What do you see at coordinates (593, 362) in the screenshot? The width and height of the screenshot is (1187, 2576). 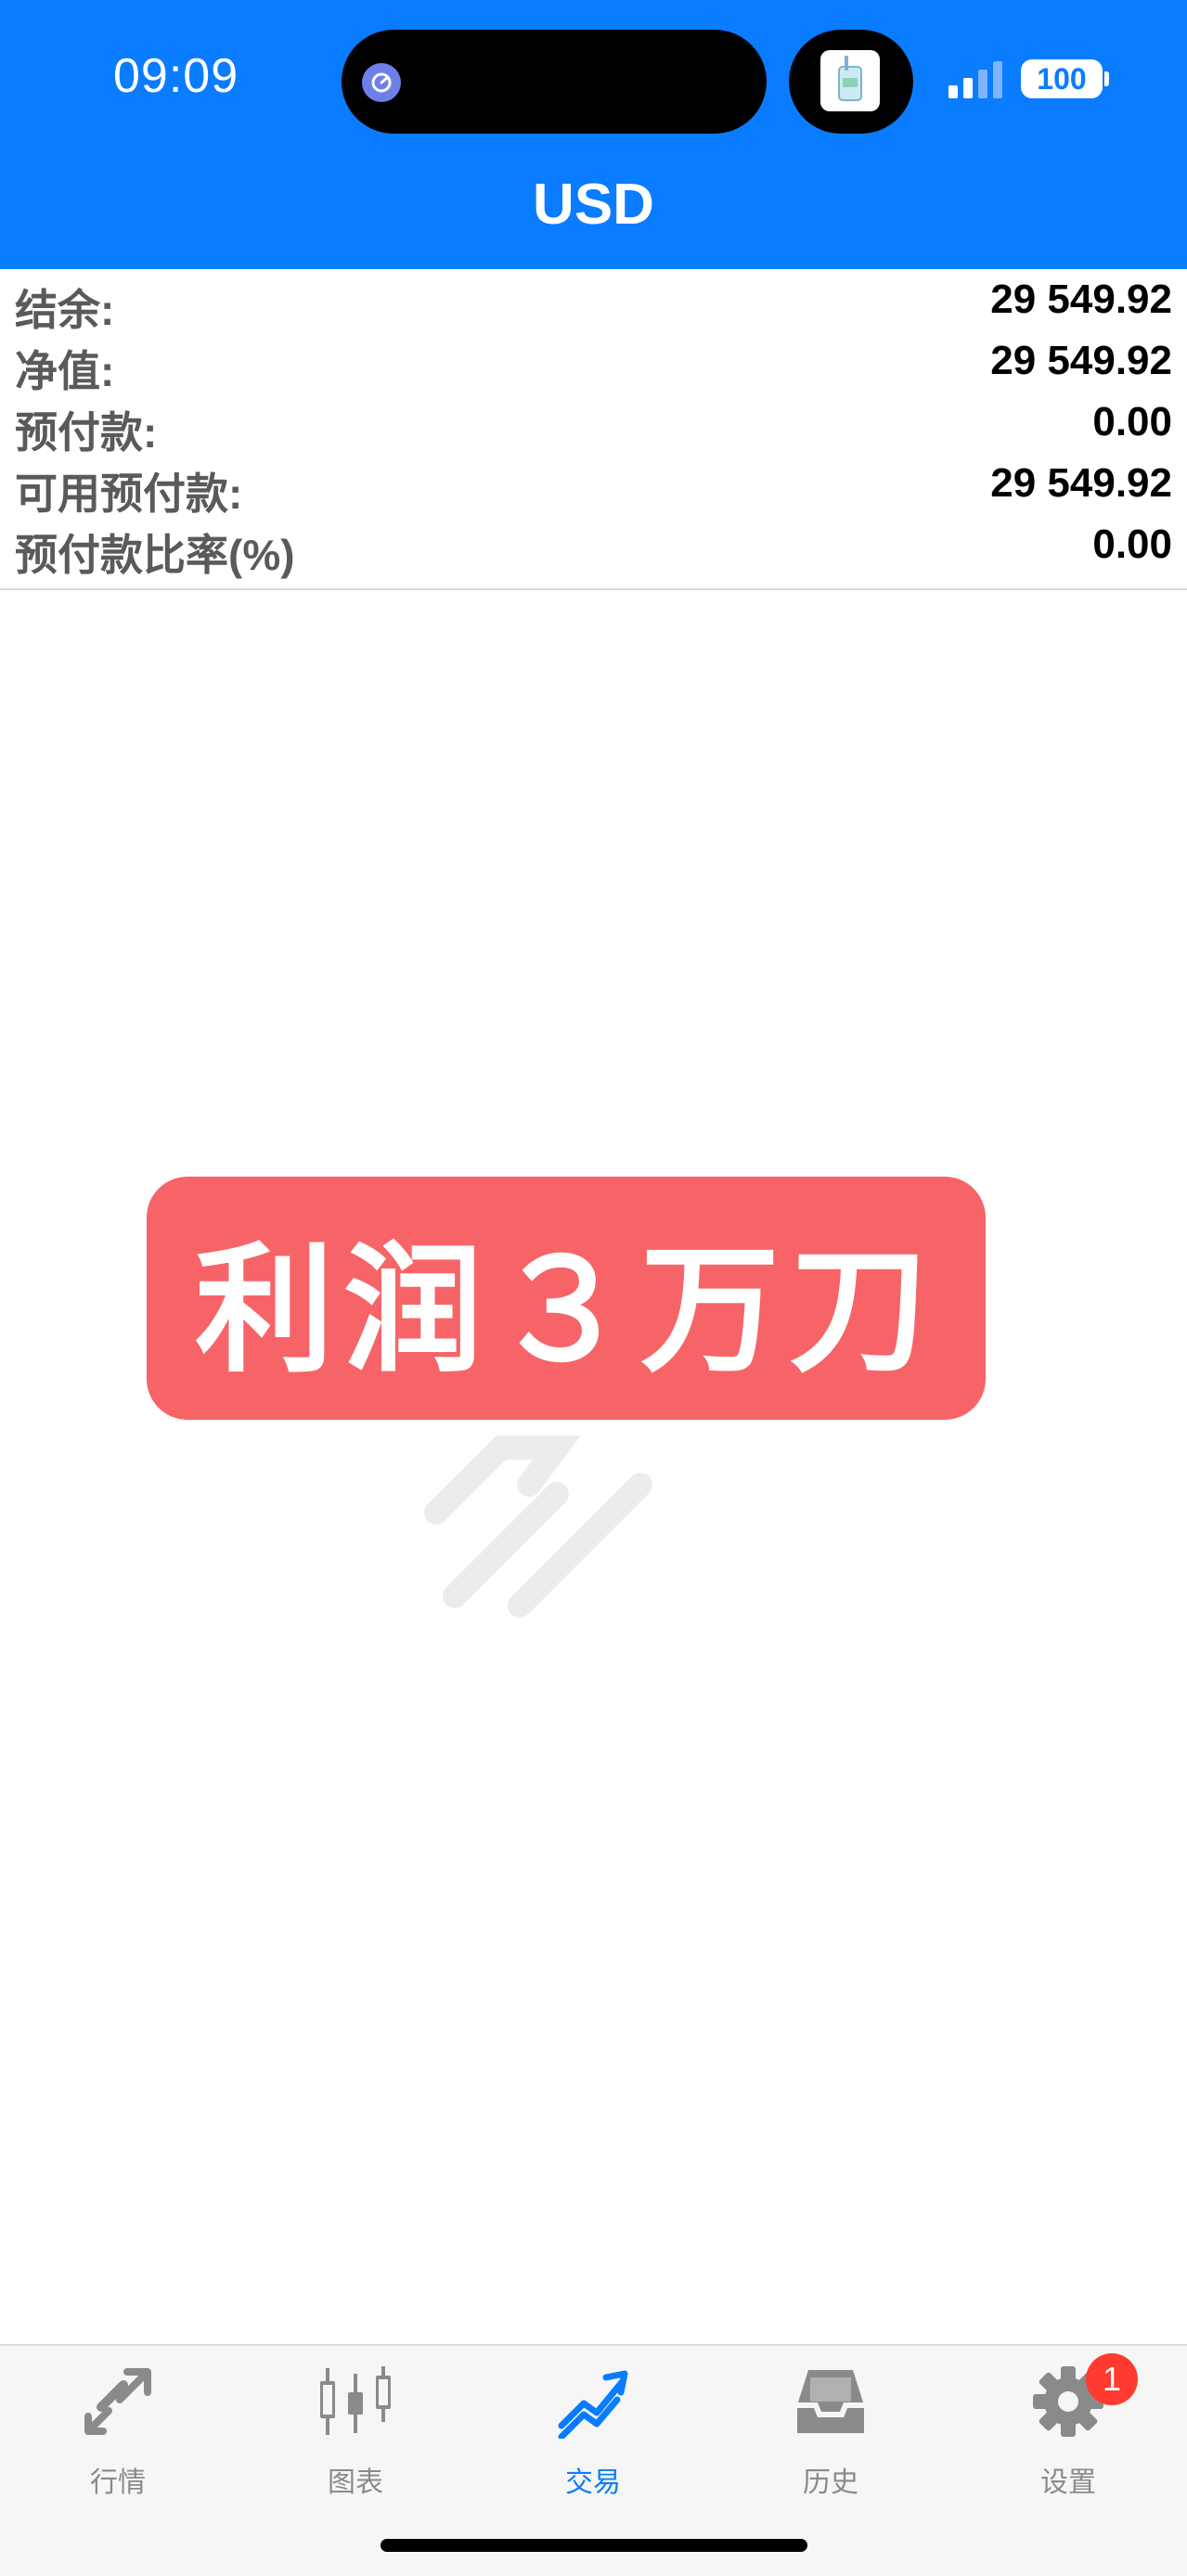 I see `row-equity: 净值: 29 549.92` at bounding box center [593, 362].